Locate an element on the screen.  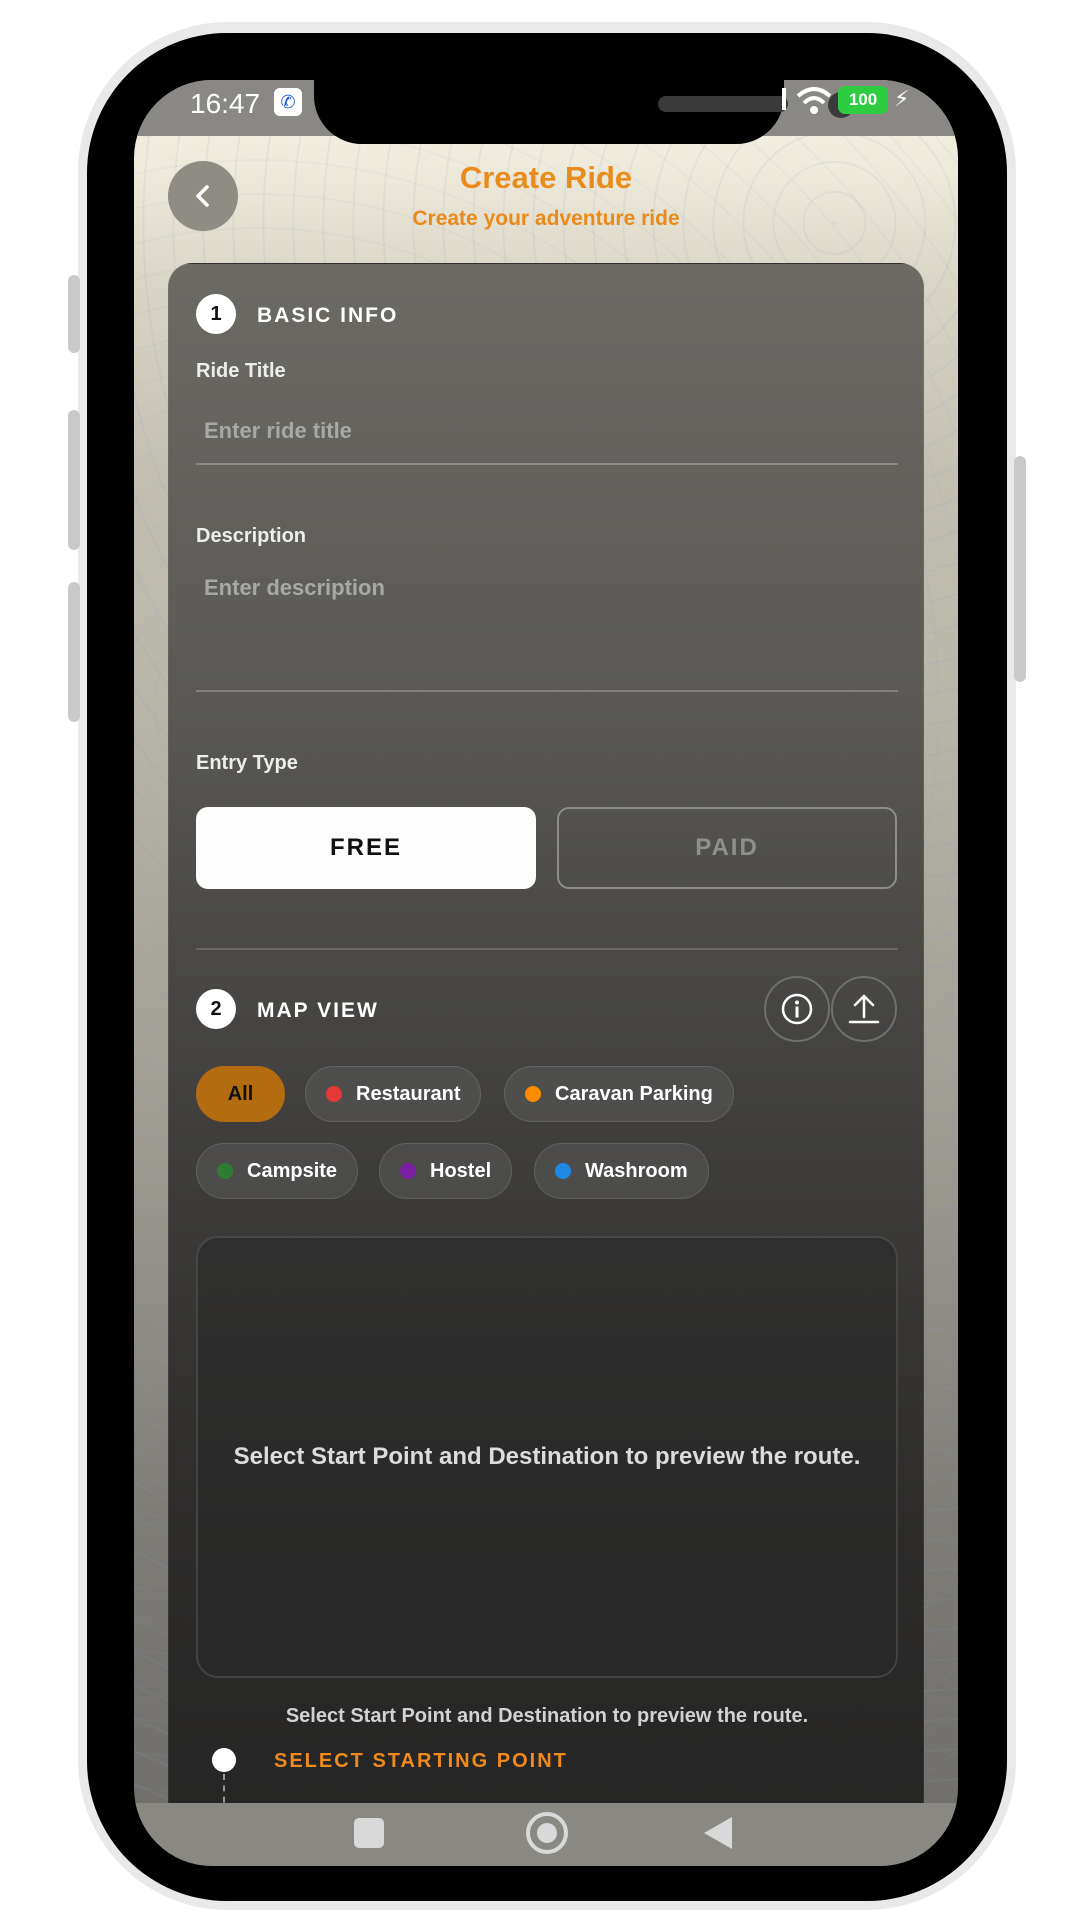
hostel-dot-icon is located at coordinates (408, 1171).